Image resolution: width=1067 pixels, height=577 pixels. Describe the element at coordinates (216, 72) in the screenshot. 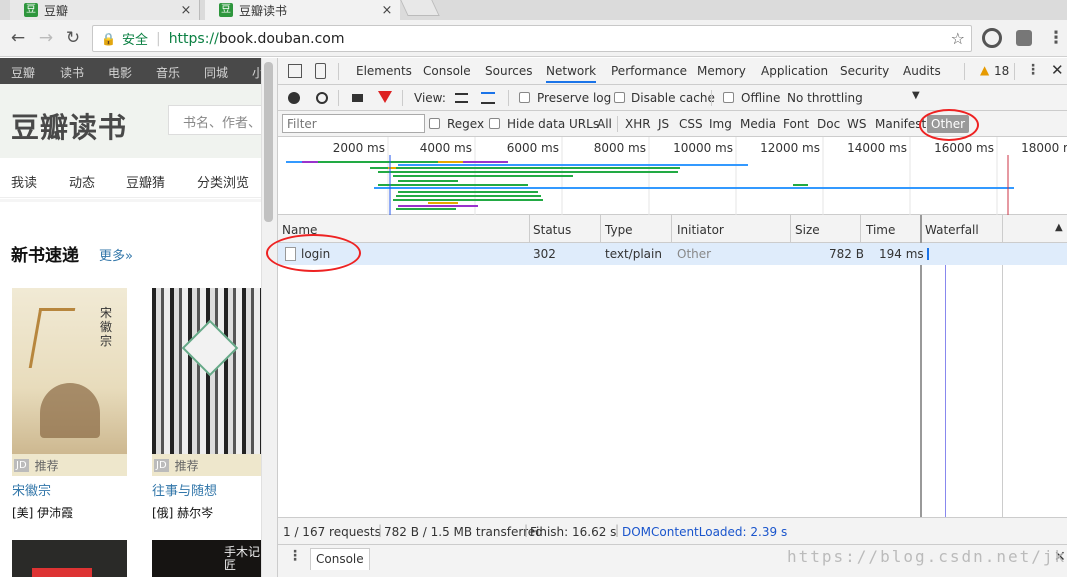

I see `topnav-item: 同城` at that location.